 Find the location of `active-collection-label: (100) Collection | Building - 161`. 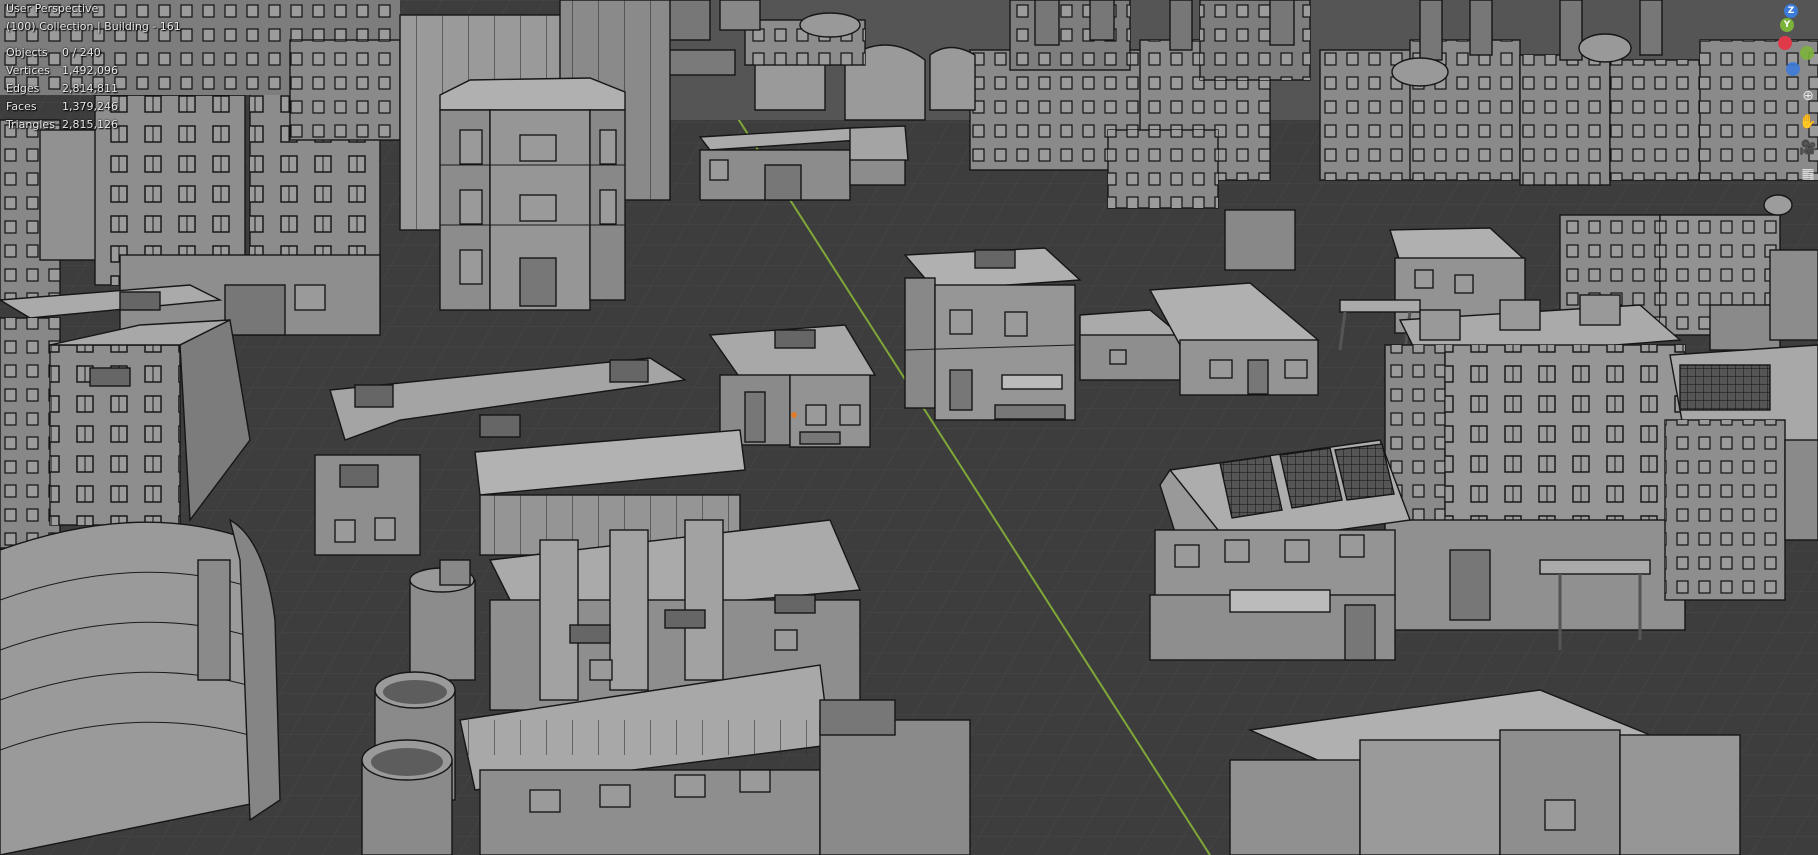

active-collection-label: (100) Collection | Building - 161 is located at coordinates (93, 26).